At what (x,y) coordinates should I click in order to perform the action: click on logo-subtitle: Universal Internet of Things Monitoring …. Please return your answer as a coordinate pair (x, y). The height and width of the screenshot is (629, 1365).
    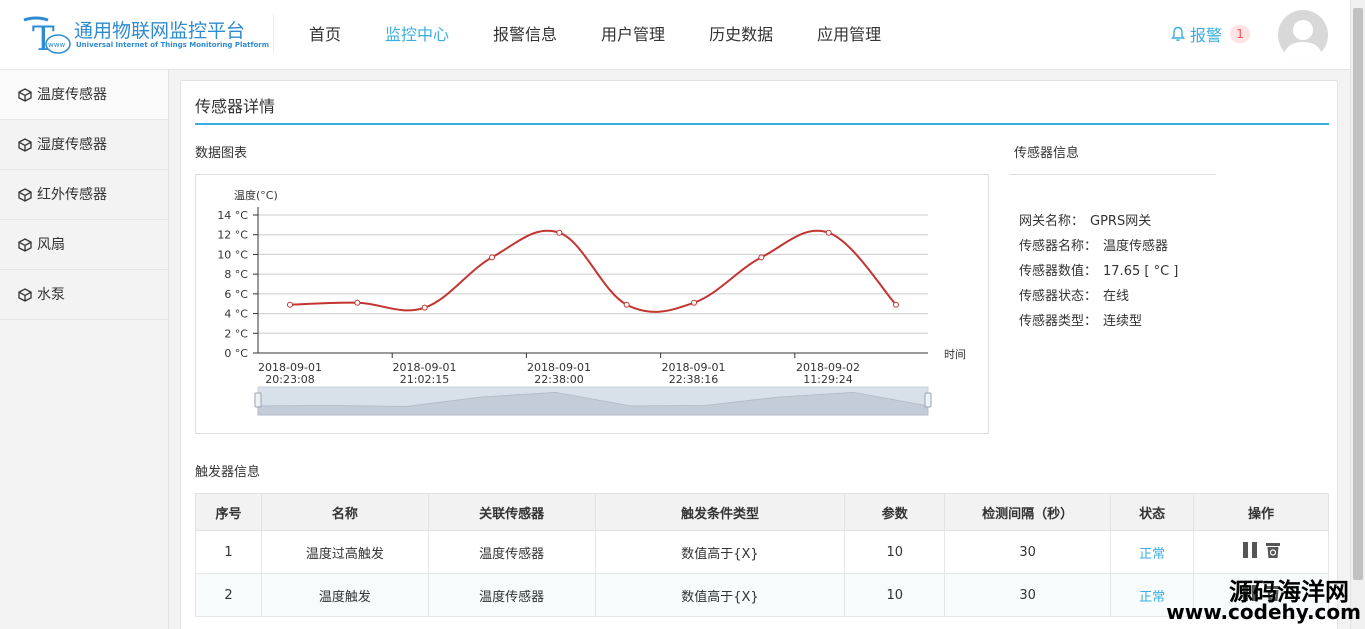
    Looking at the image, I should click on (173, 45).